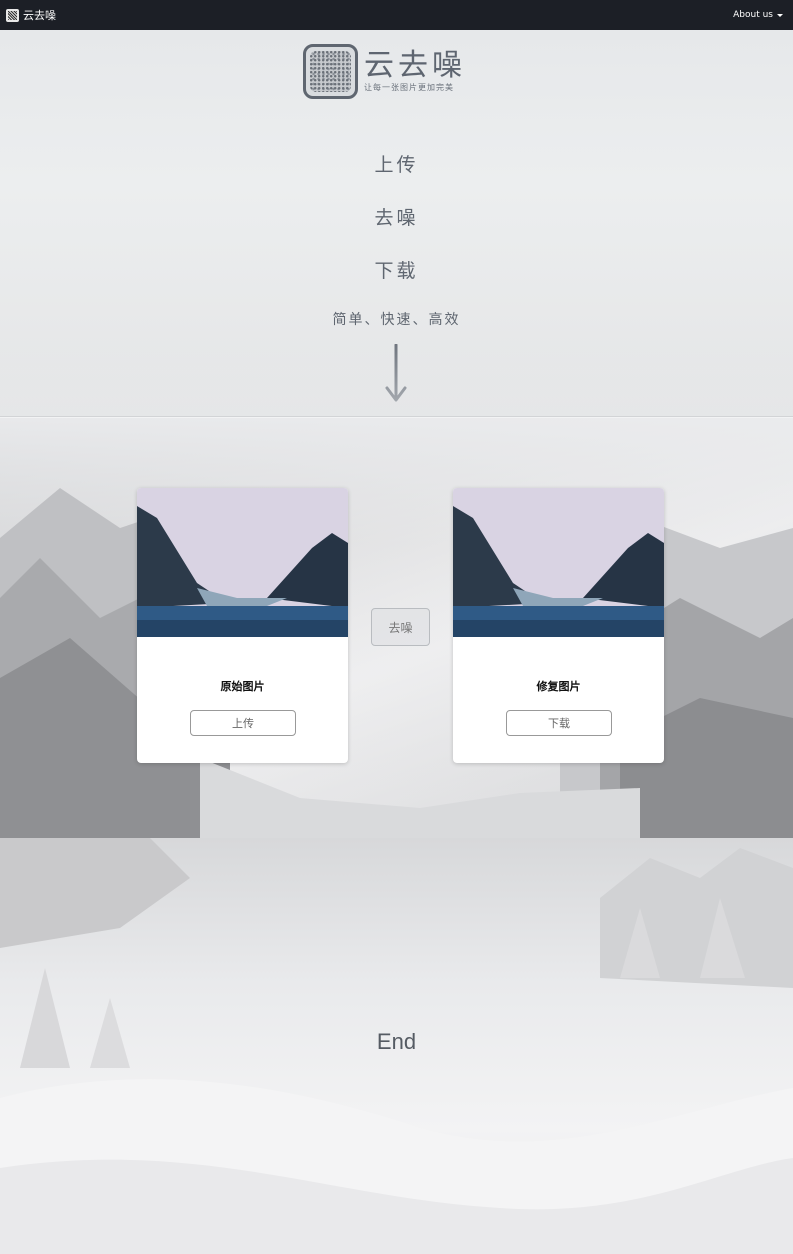 The width and height of the screenshot is (793, 1254). I want to click on restored-image-preview, so click(558, 562).